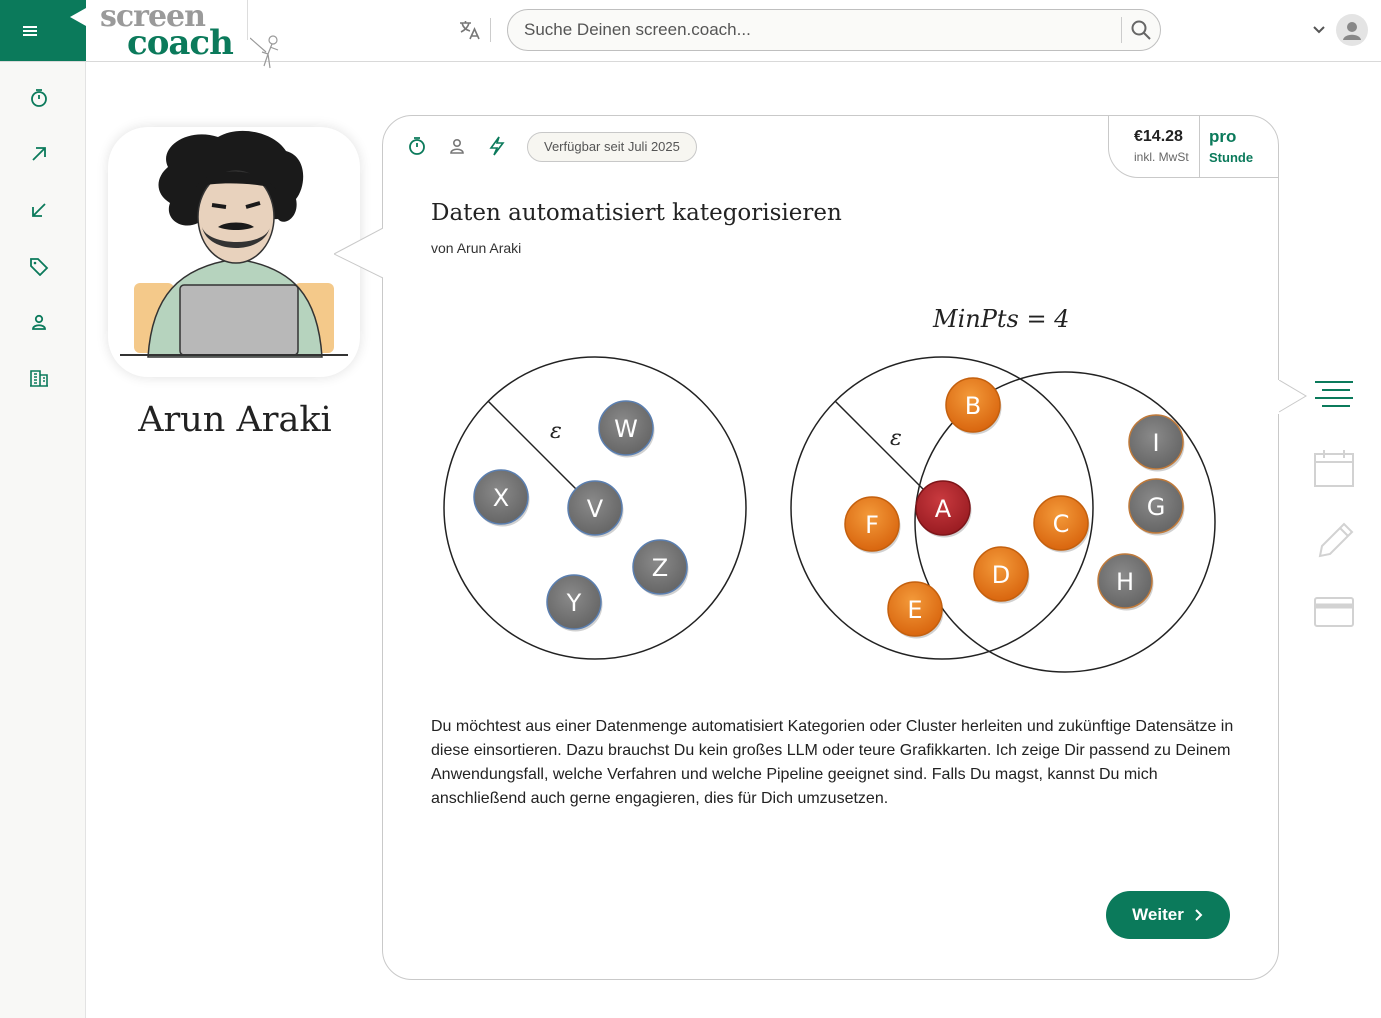 The width and height of the screenshot is (1381, 1018). I want to click on price-value: €14.28, so click(1158, 136).